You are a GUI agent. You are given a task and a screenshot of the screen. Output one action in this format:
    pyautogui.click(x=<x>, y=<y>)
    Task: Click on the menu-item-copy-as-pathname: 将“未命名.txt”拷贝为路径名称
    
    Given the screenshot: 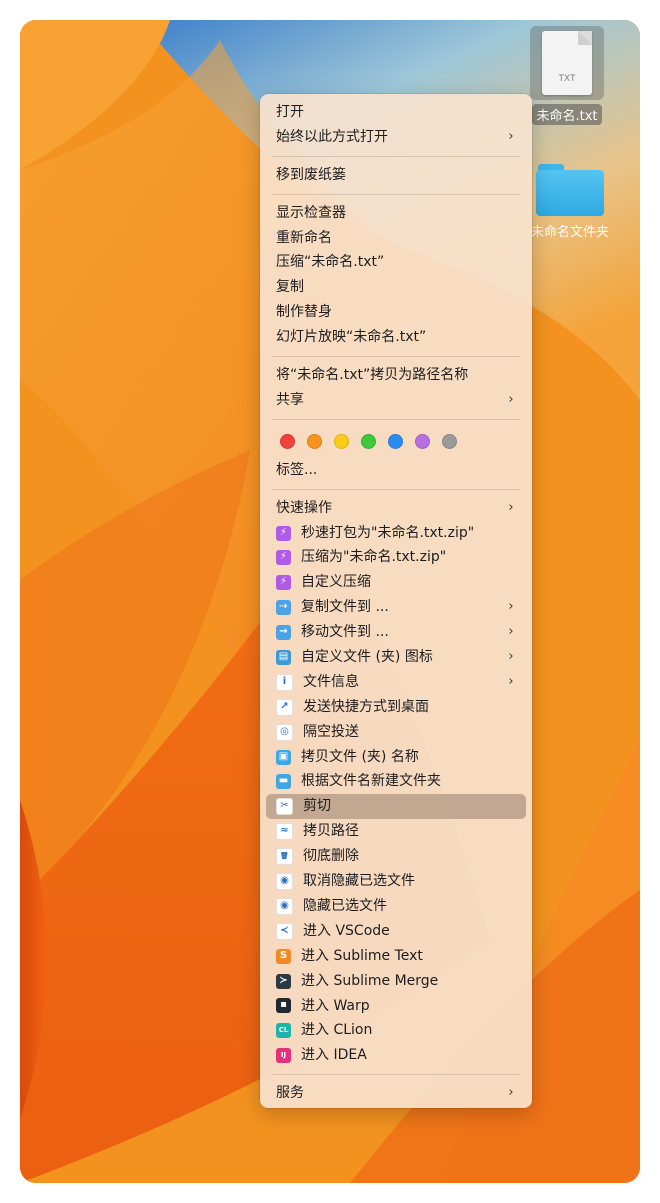 What is the action you would take?
    pyautogui.click(x=396, y=375)
    